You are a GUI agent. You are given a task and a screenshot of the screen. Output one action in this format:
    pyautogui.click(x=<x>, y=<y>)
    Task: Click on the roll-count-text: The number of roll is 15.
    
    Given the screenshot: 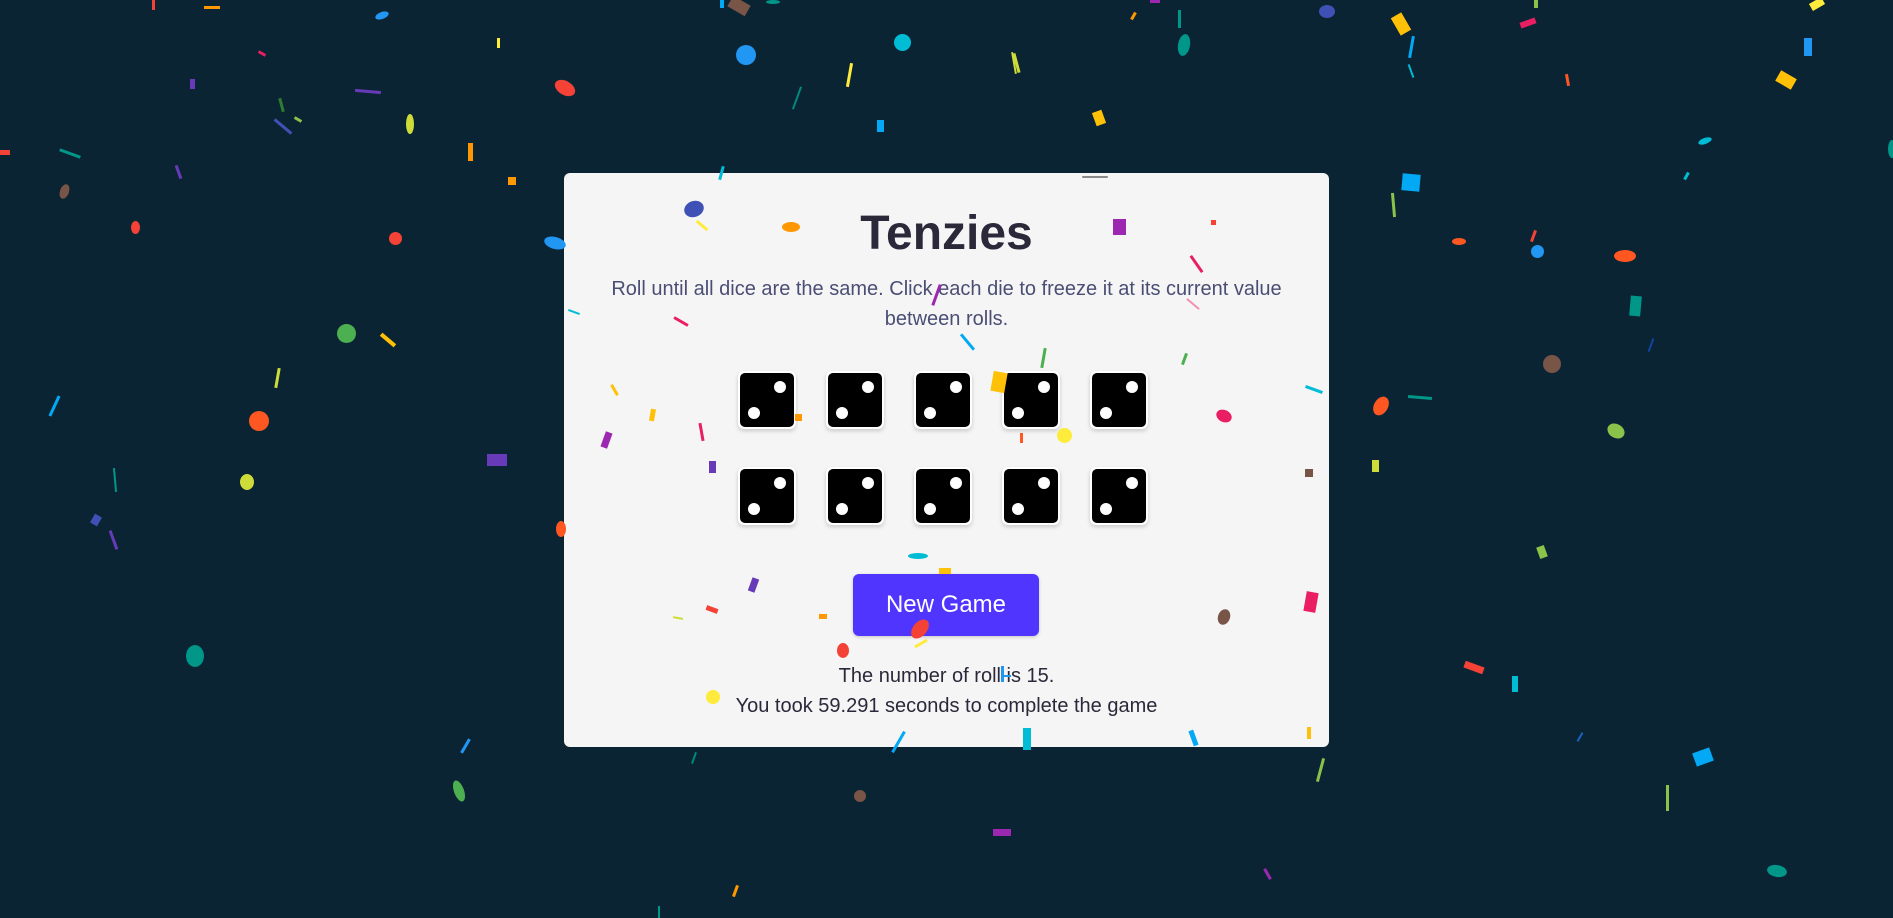 What is the action you would take?
    pyautogui.click(x=946, y=676)
    